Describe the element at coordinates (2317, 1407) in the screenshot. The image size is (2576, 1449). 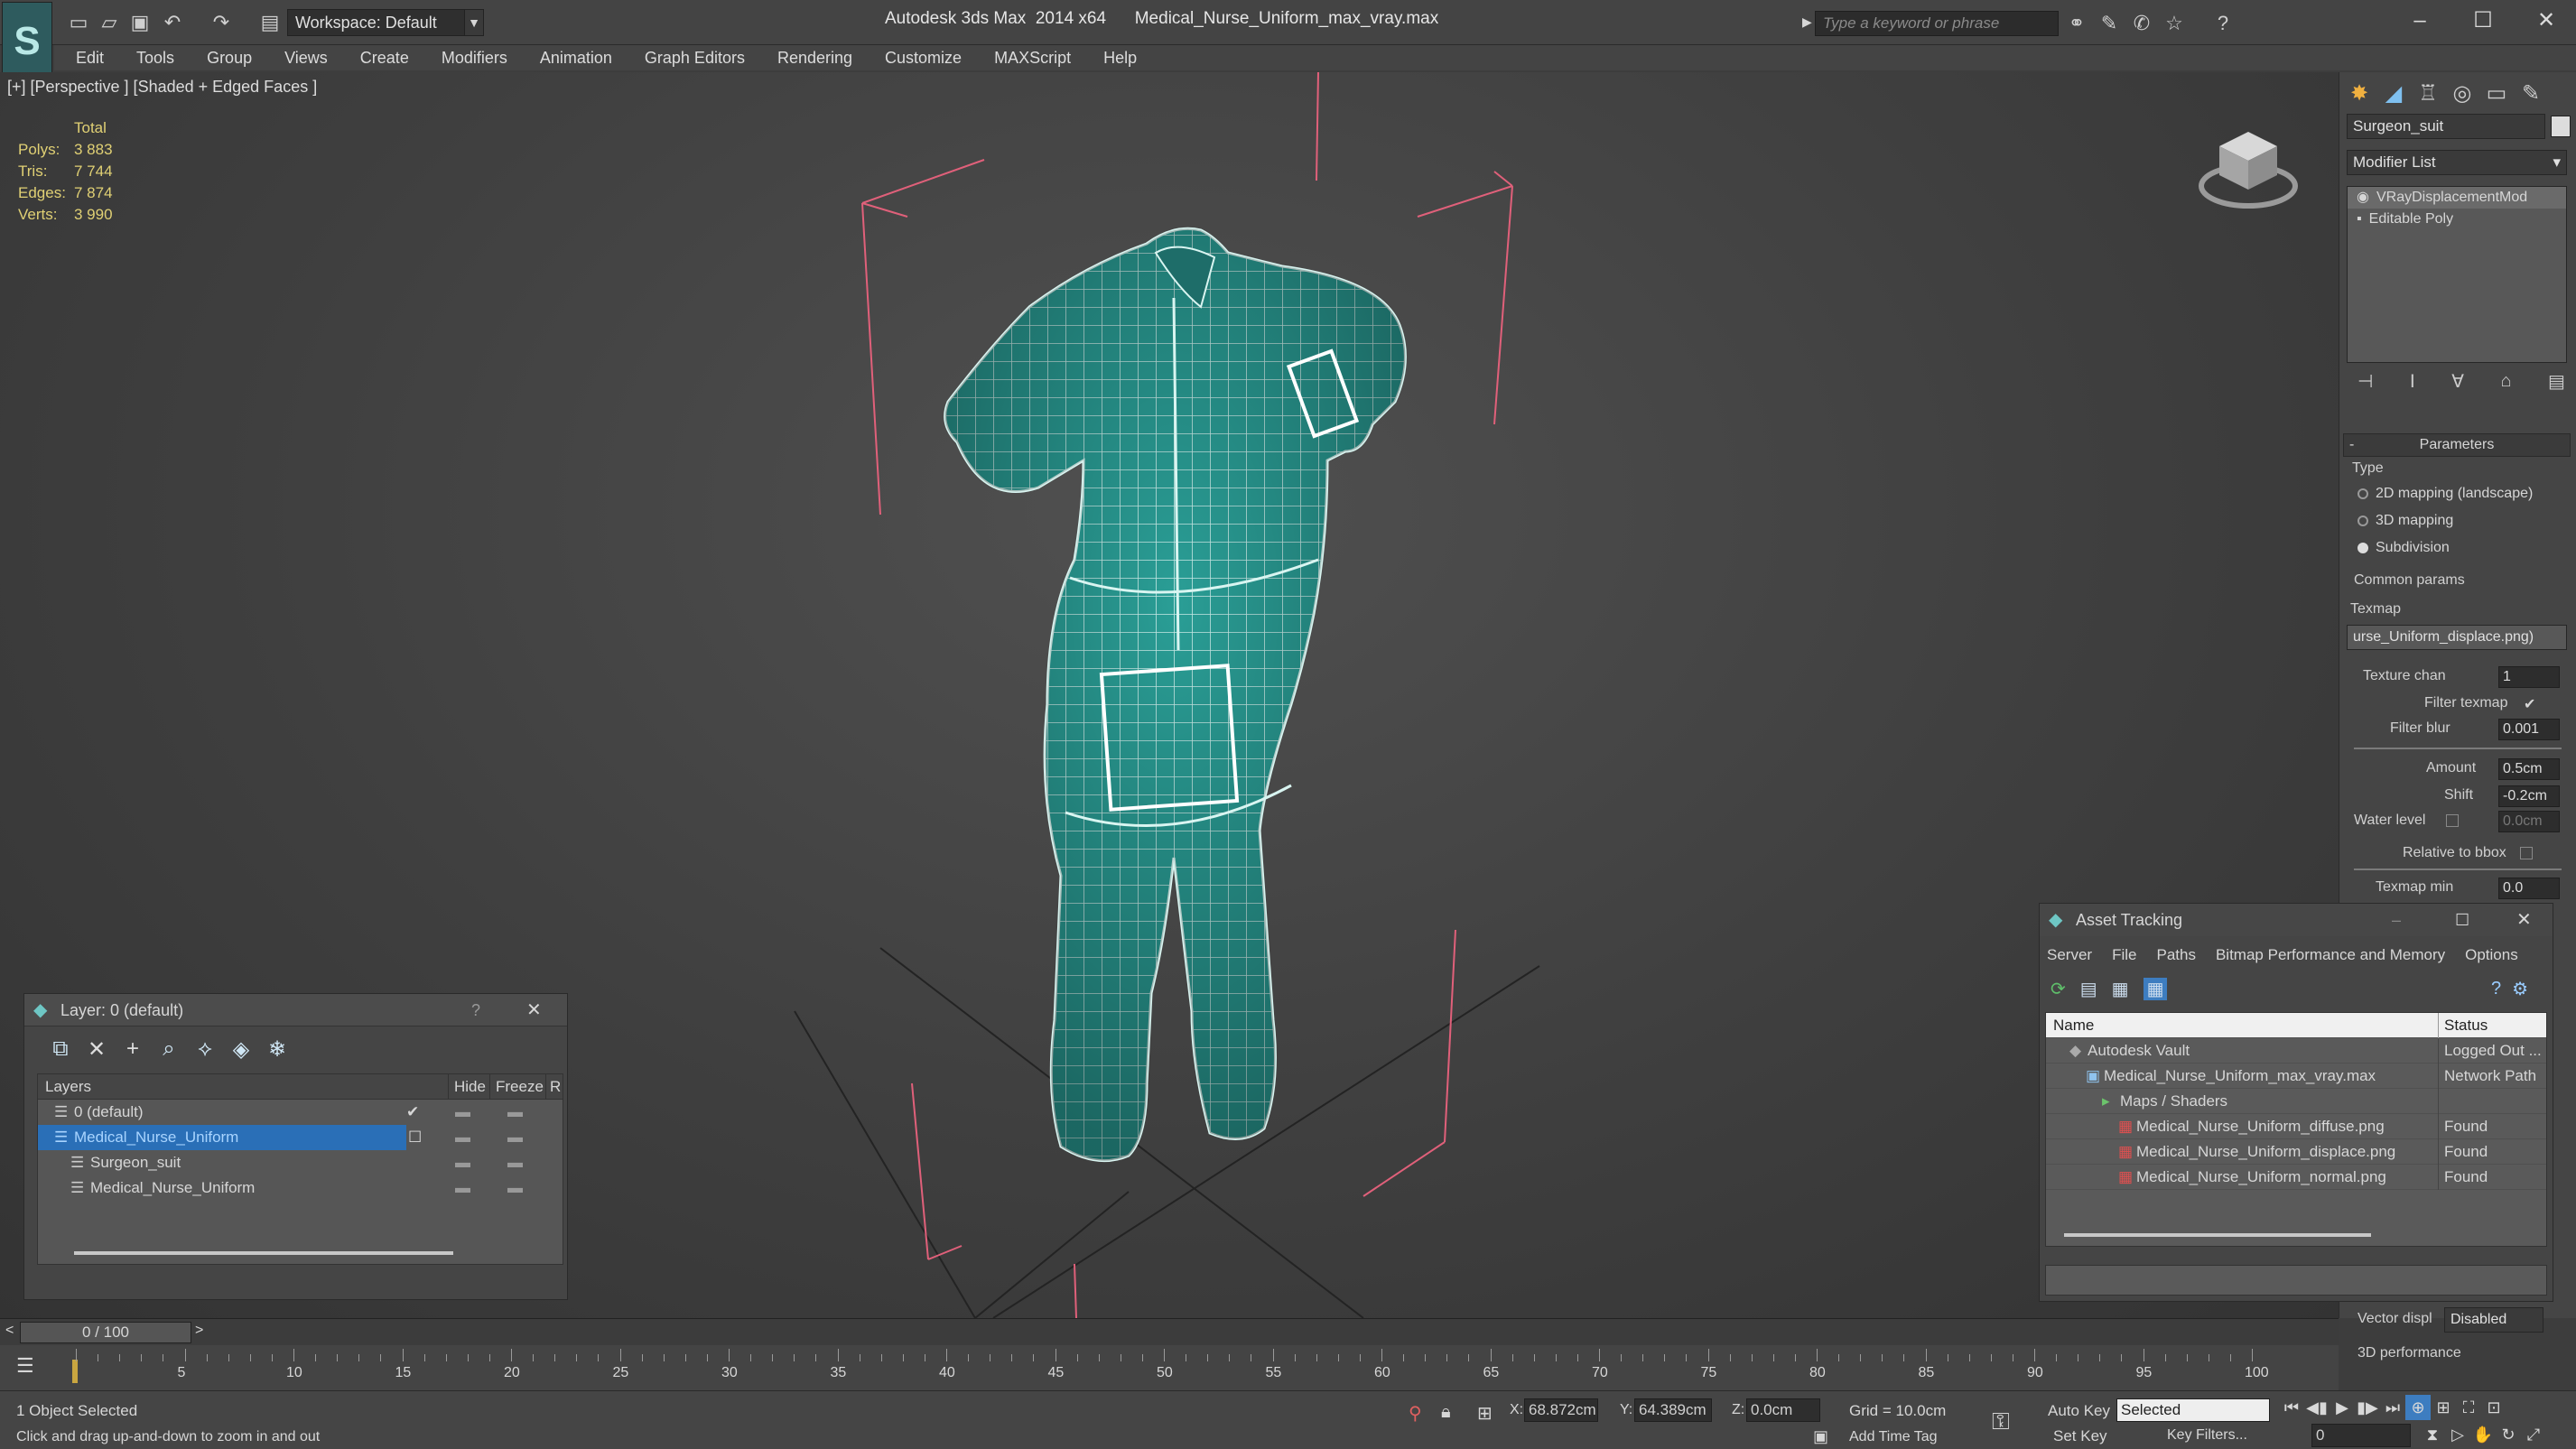
I see `previous-key-icon: ◀▮` at that location.